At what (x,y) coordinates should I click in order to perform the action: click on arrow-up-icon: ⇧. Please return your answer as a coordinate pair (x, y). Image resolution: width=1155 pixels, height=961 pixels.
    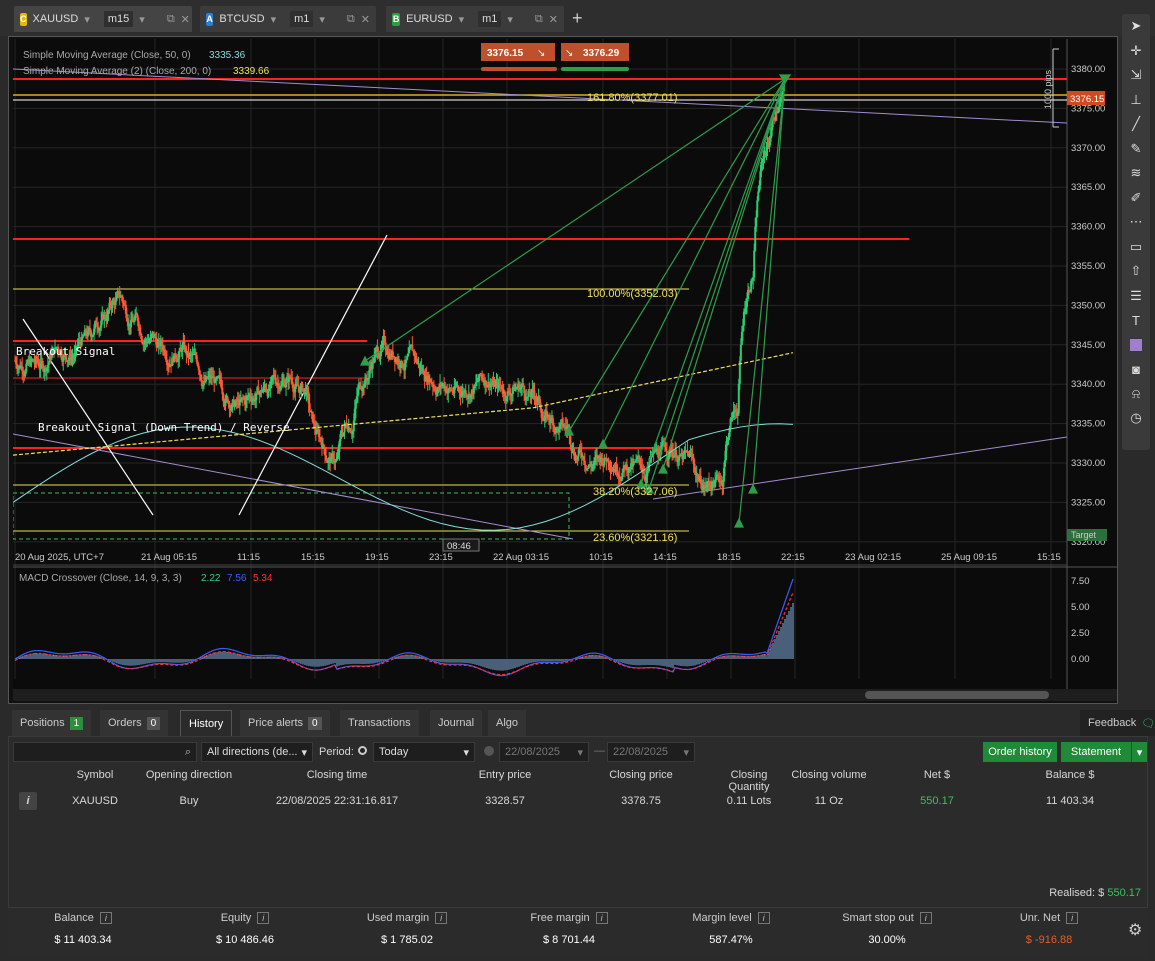
    Looking at the image, I should click on (1136, 271).